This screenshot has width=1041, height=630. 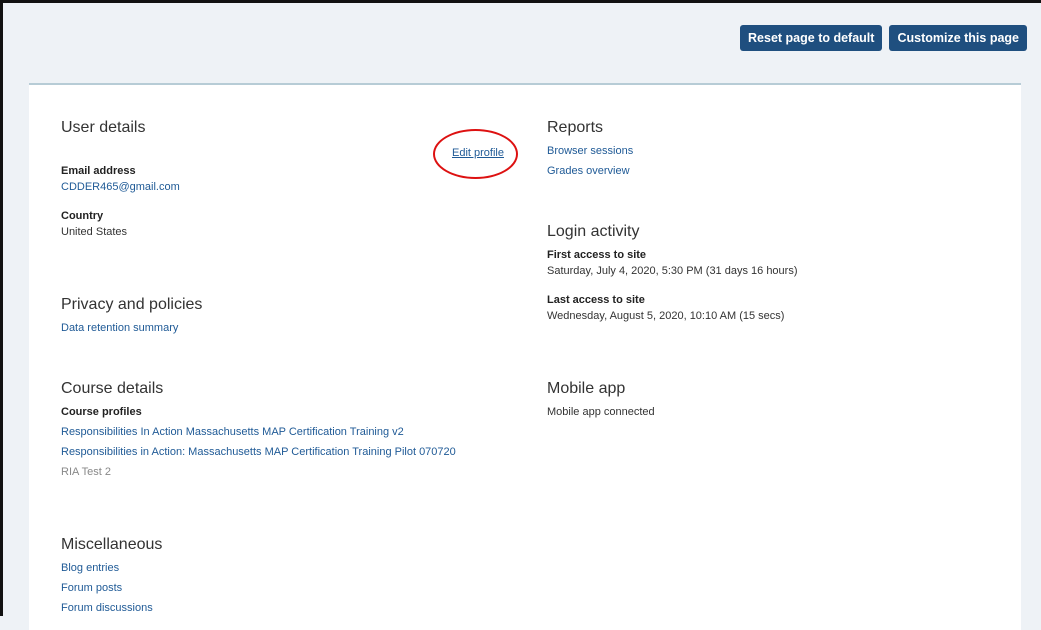 I want to click on course-item-muted: RIA Test 2, so click(x=86, y=472).